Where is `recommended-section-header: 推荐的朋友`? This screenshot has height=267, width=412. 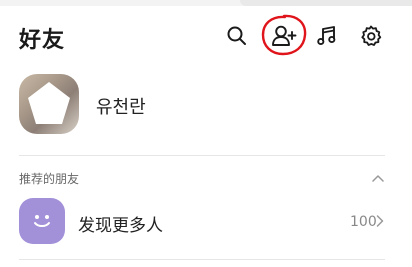 recommended-section-header: 推荐的朋友 is located at coordinates (206, 178).